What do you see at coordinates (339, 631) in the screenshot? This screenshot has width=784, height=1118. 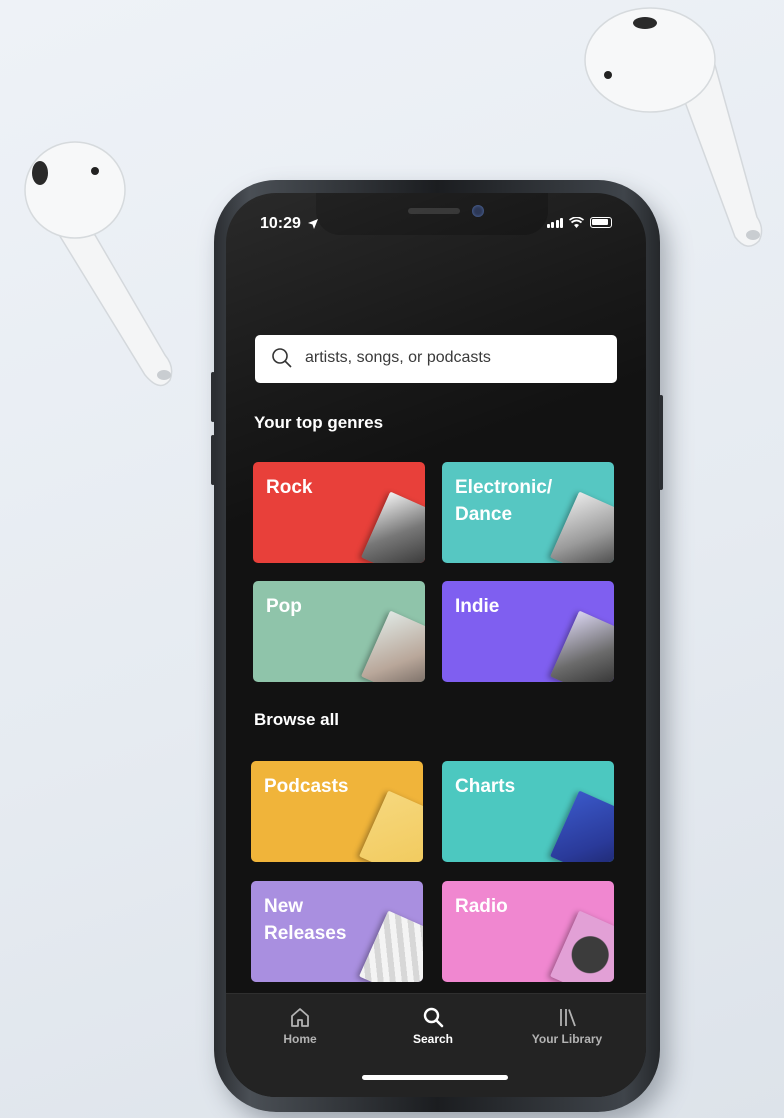 I see `genre-tile-pop: Pop` at bounding box center [339, 631].